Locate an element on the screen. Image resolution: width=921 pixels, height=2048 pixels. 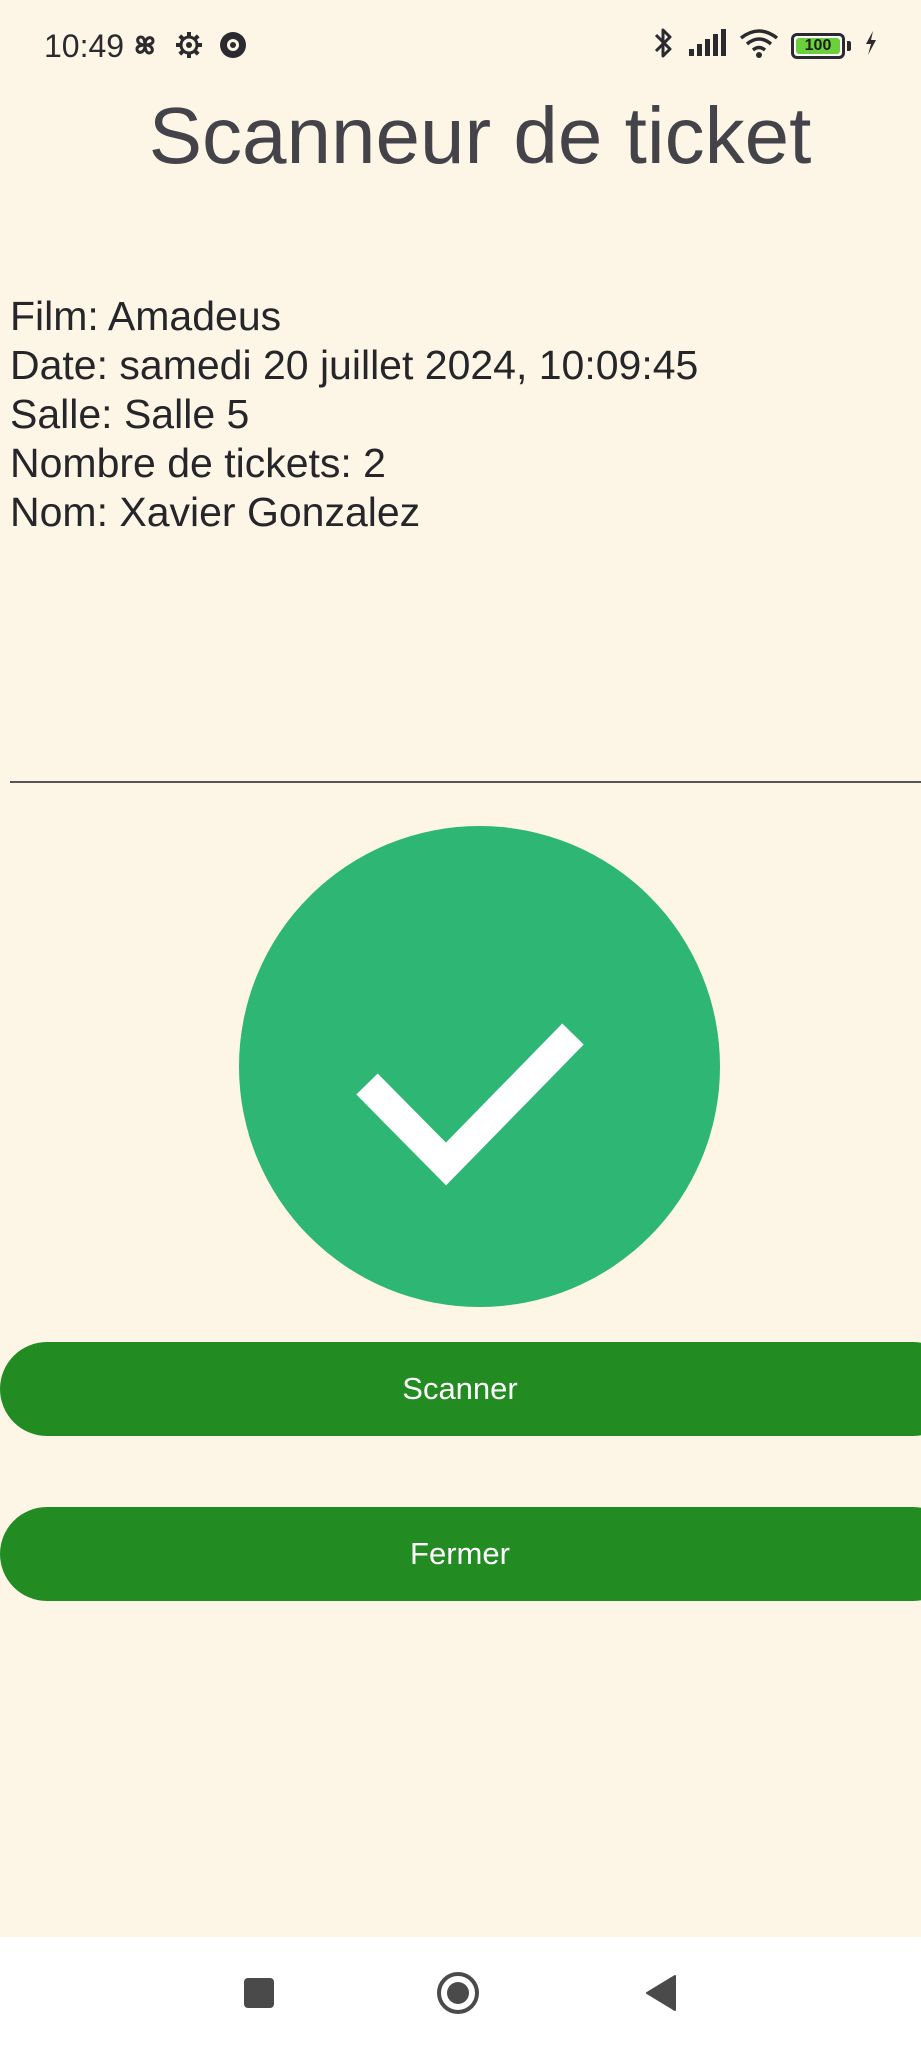
checkmark-icon is located at coordinates (470, 1104).